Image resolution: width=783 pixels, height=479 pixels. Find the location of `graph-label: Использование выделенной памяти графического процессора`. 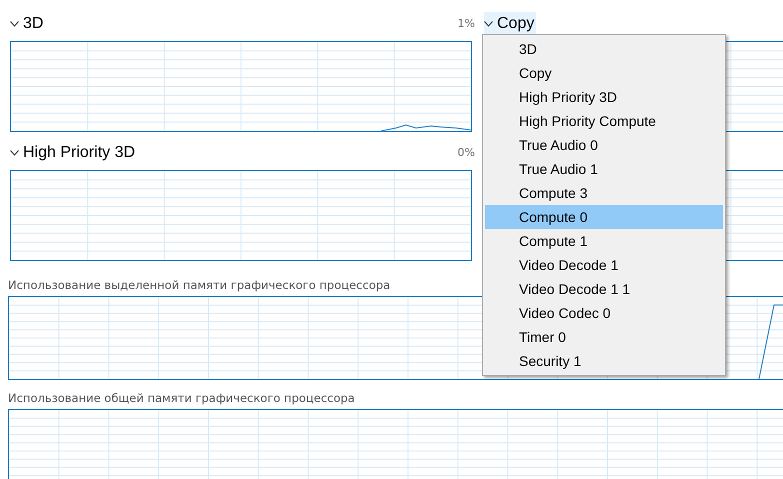

graph-label: Использование выделенной памяти графического процессора is located at coordinates (199, 285).